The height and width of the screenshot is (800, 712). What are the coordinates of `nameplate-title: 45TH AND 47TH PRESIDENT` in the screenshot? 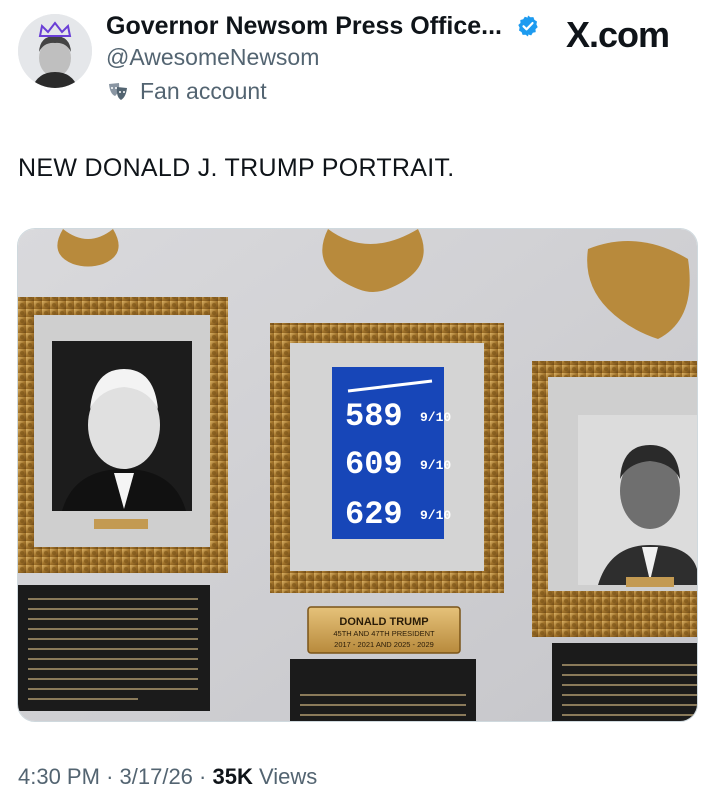 It's located at (384, 633).